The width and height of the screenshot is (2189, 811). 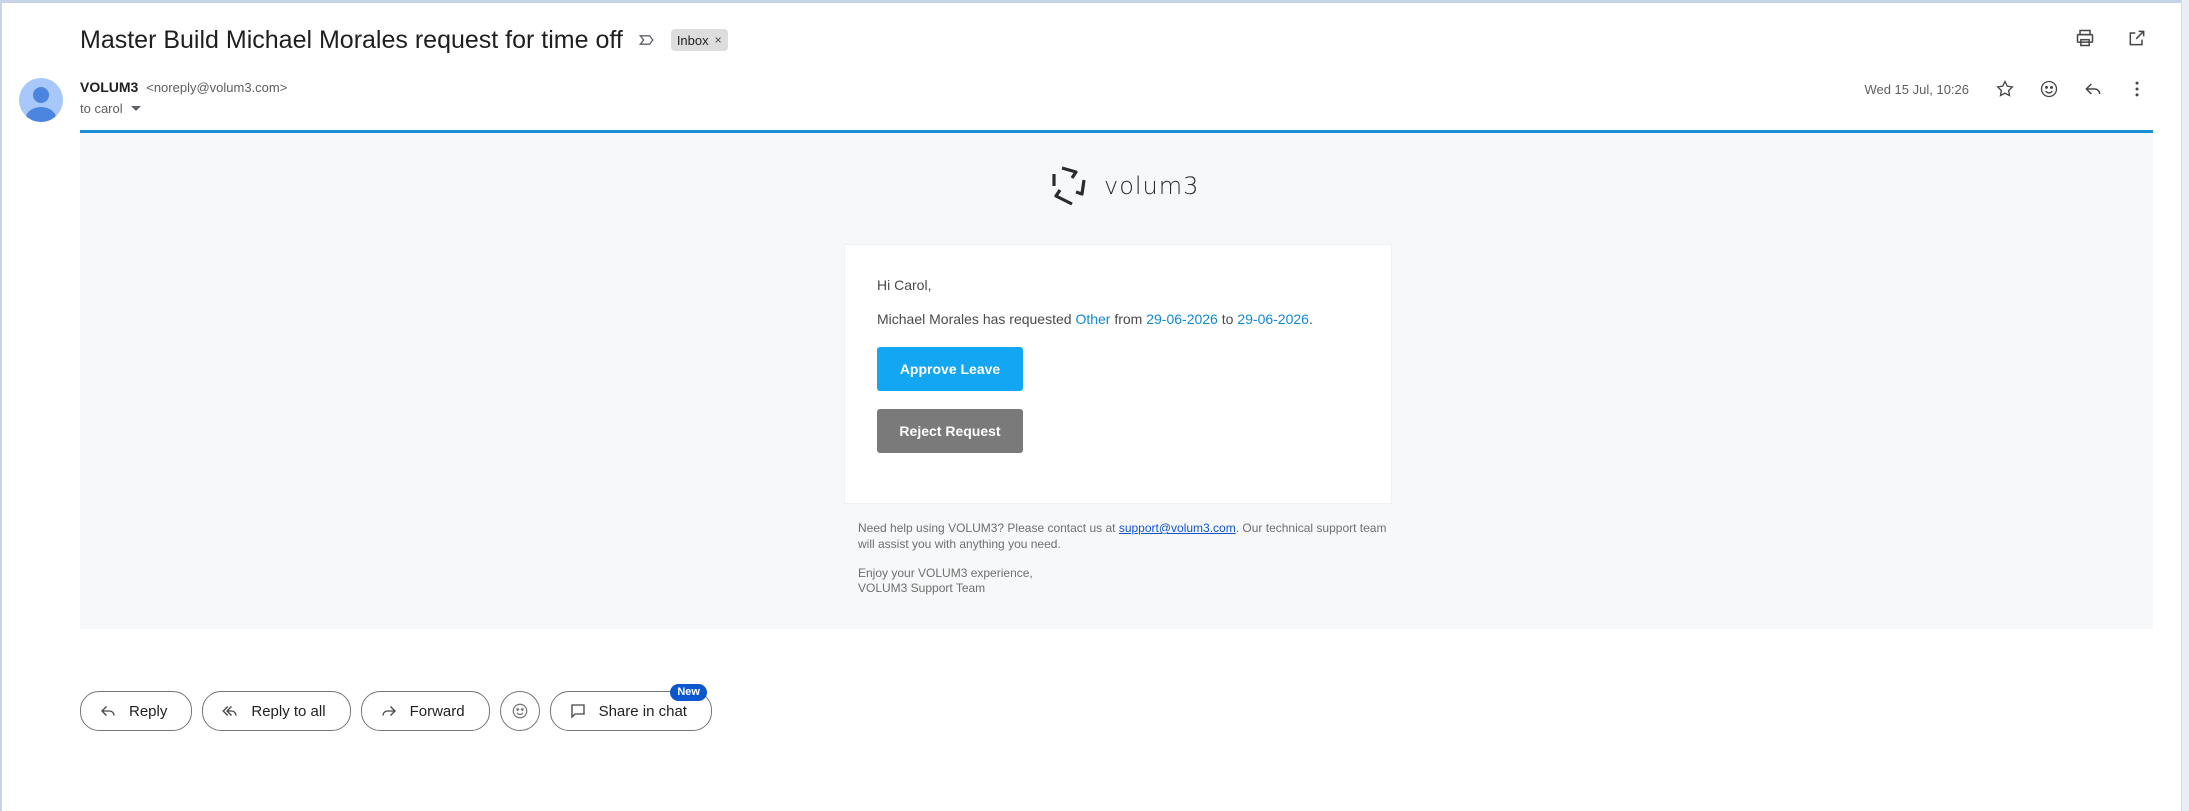 What do you see at coordinates (692, 40) in the screenshot?
I see `inbox-label-text: Inbox` at bounding box center [692, 40].